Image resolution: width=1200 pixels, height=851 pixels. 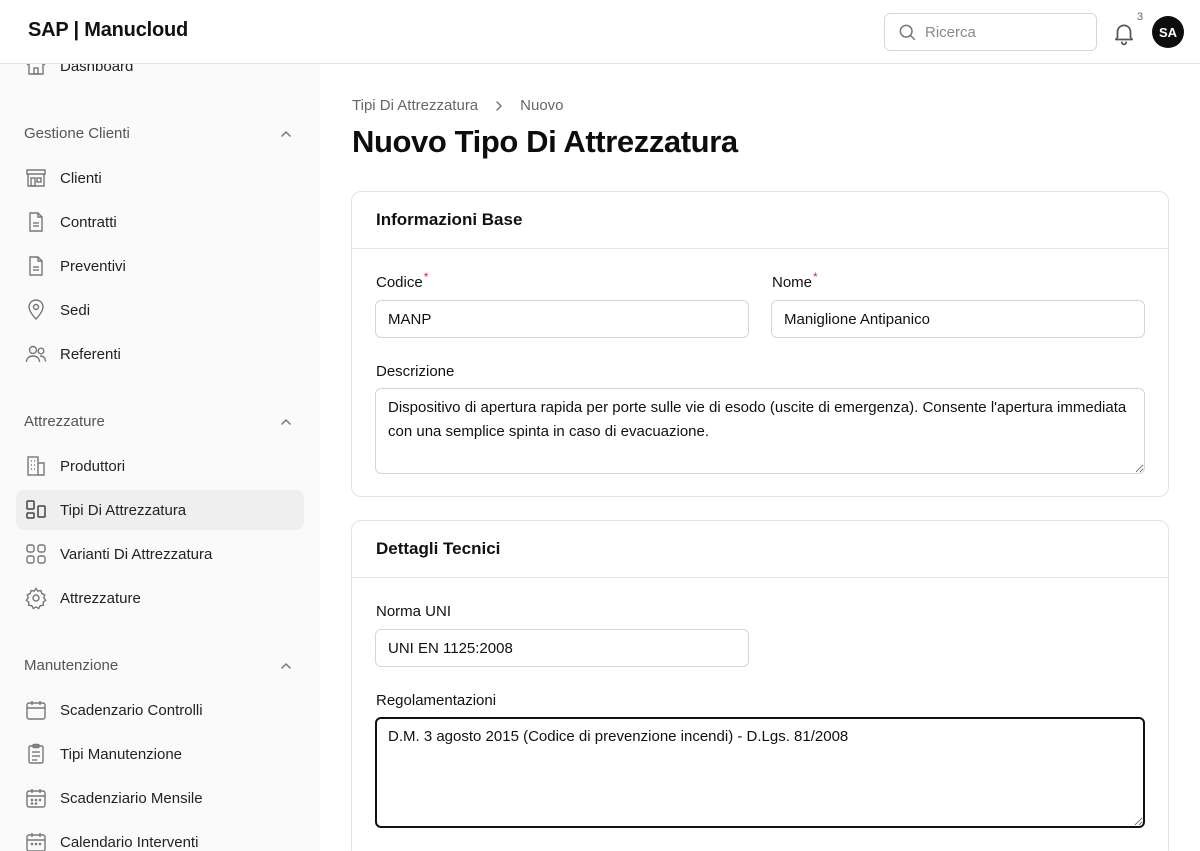 I want to click on descrizione-label: Descrizione, so click(x=415, y=371).